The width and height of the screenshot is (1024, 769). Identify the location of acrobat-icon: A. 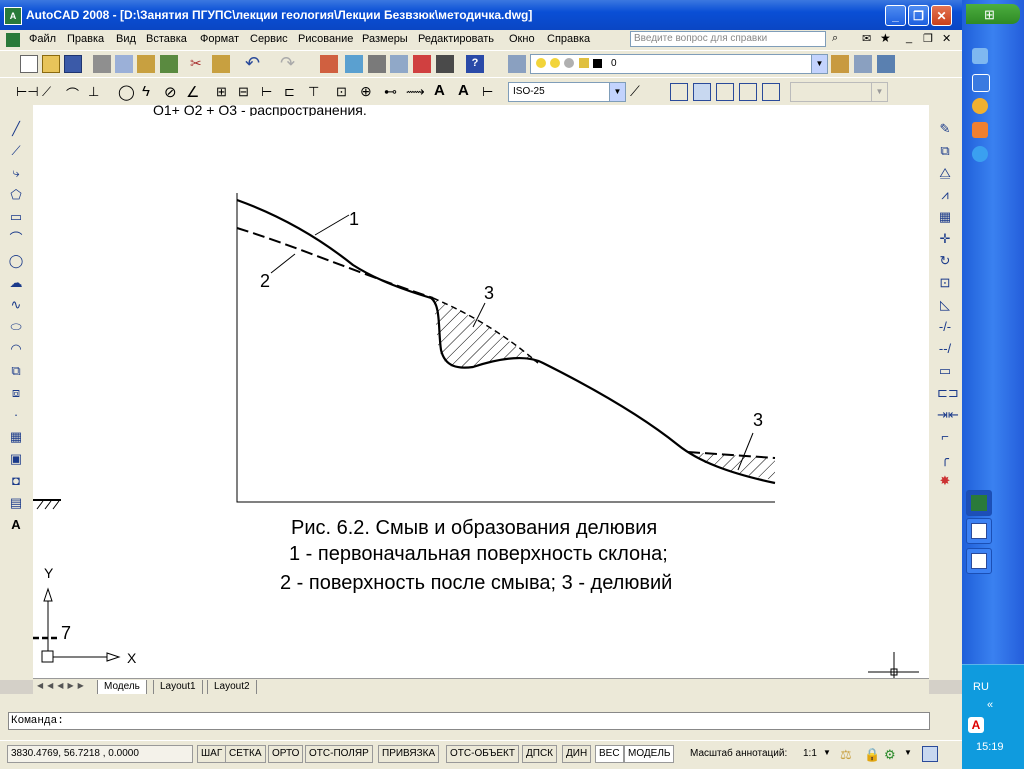
(976, 725).